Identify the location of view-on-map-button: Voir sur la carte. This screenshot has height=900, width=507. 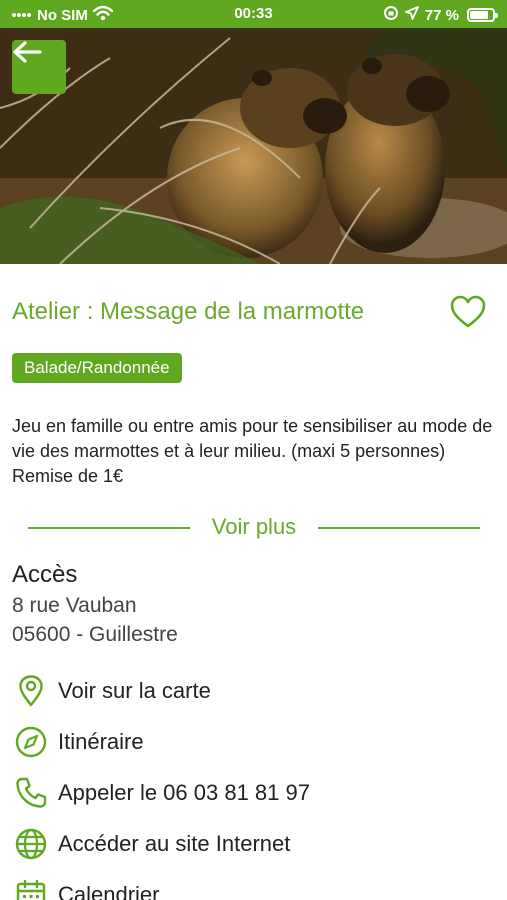
(254, 692).